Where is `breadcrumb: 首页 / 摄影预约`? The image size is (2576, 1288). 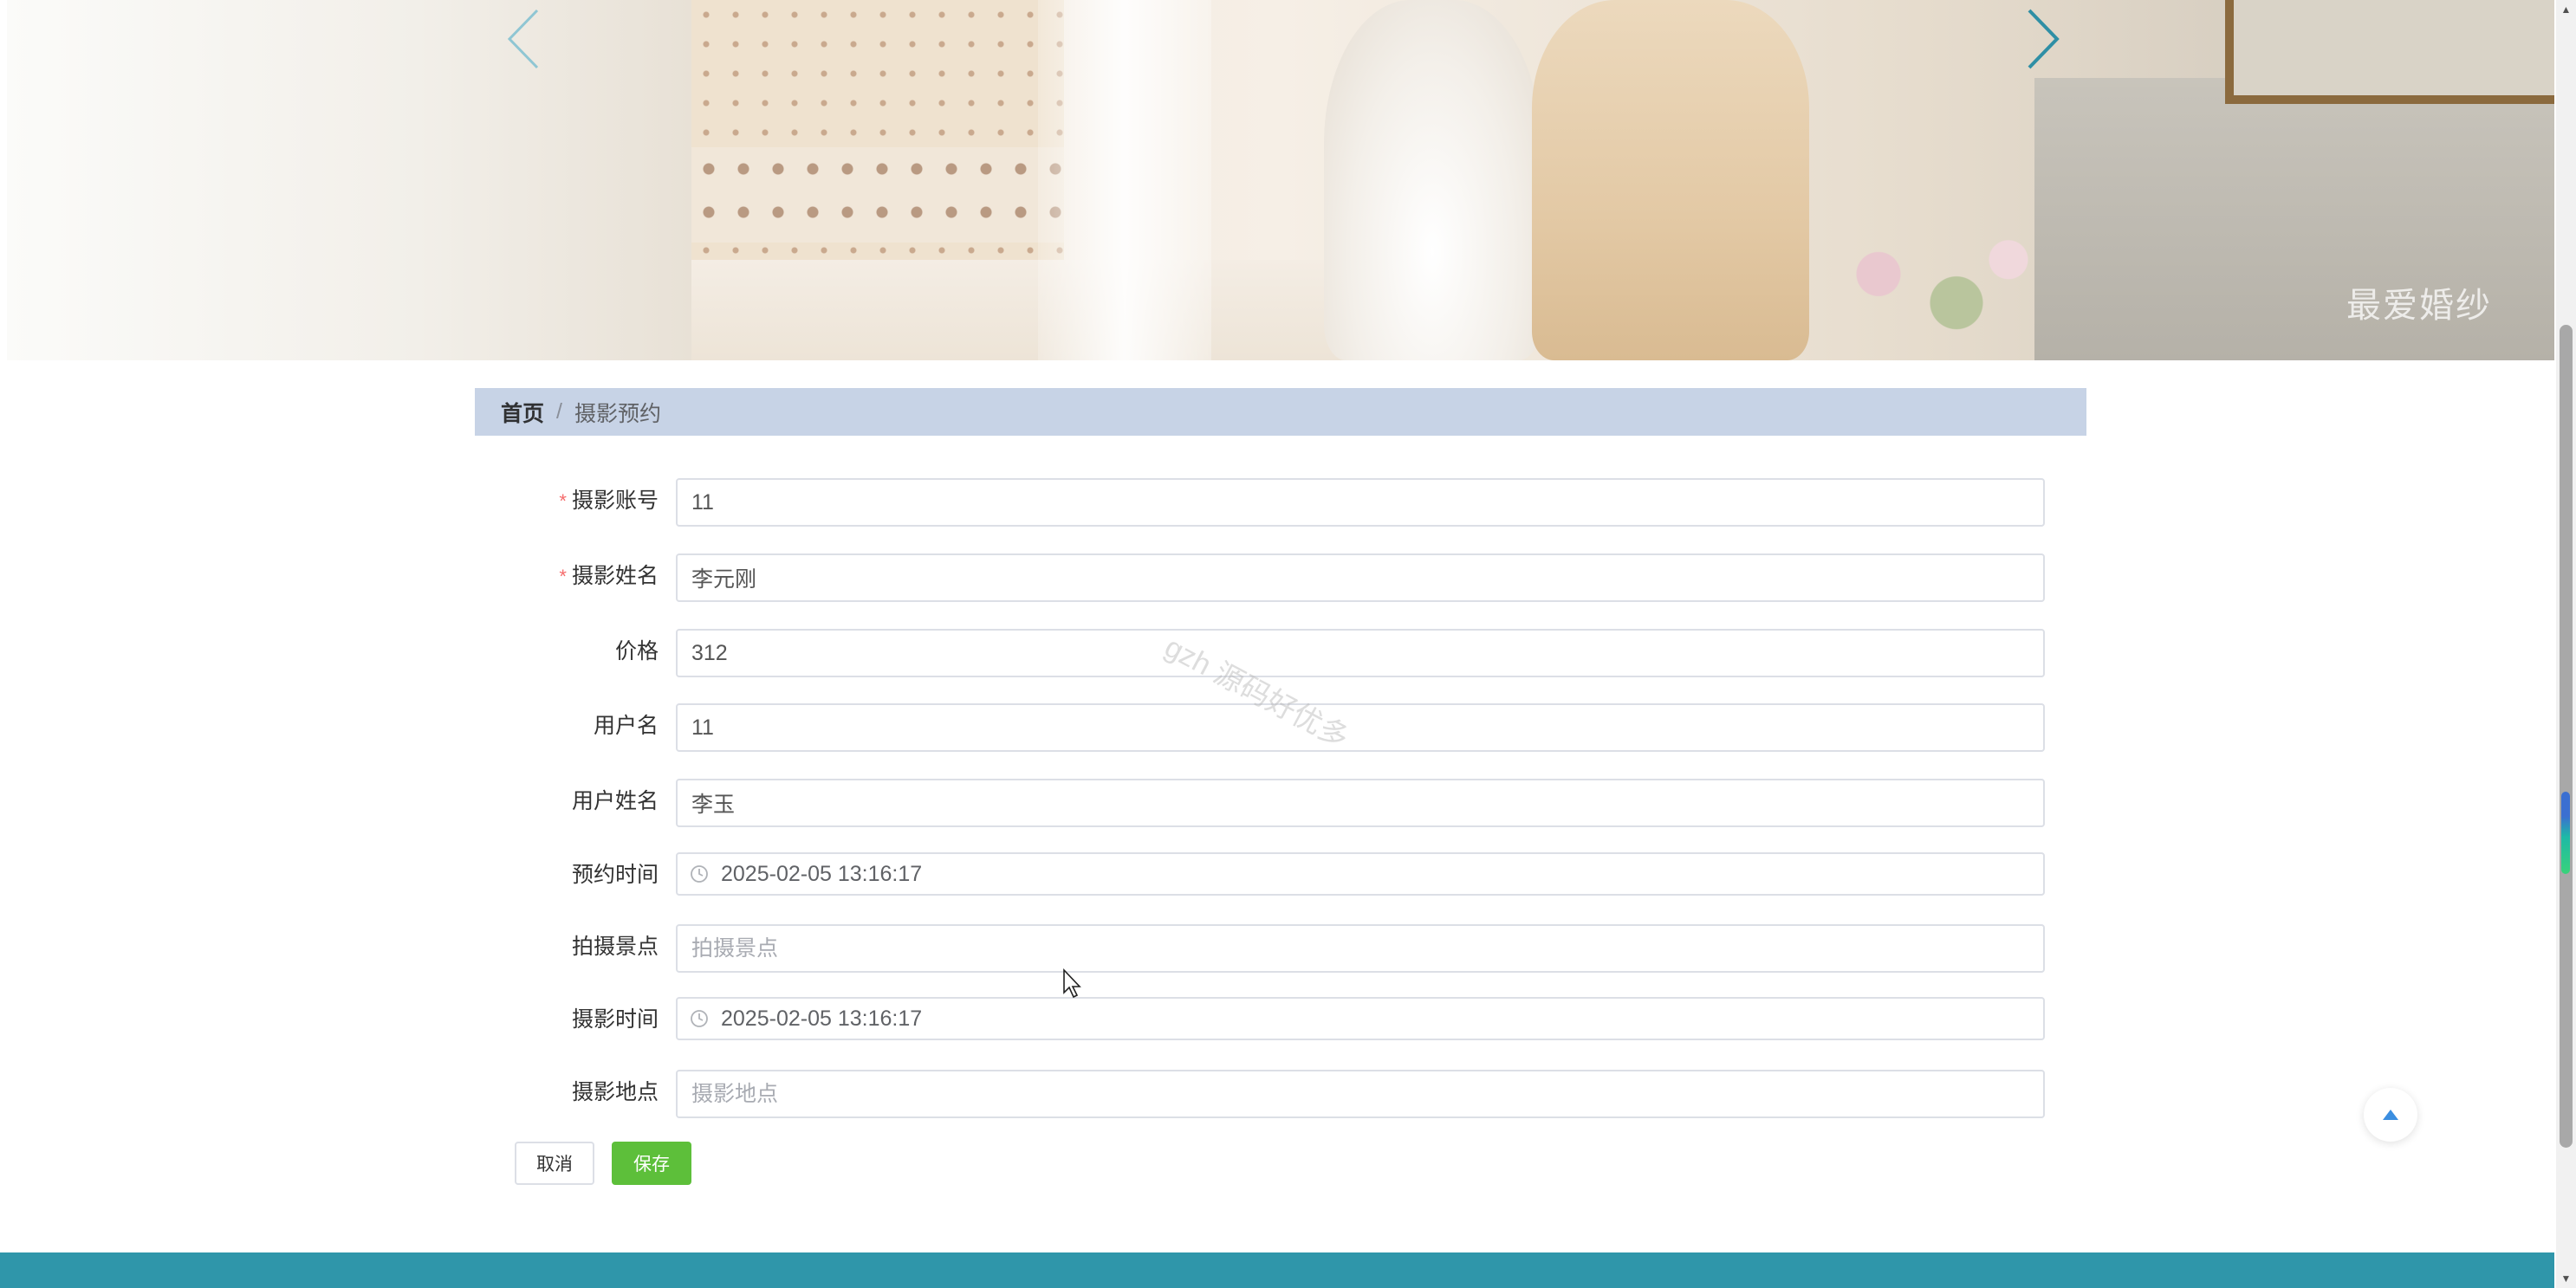
breadcrumb: 首页 / 摄影预约 is located at coordinates (1281, 412).